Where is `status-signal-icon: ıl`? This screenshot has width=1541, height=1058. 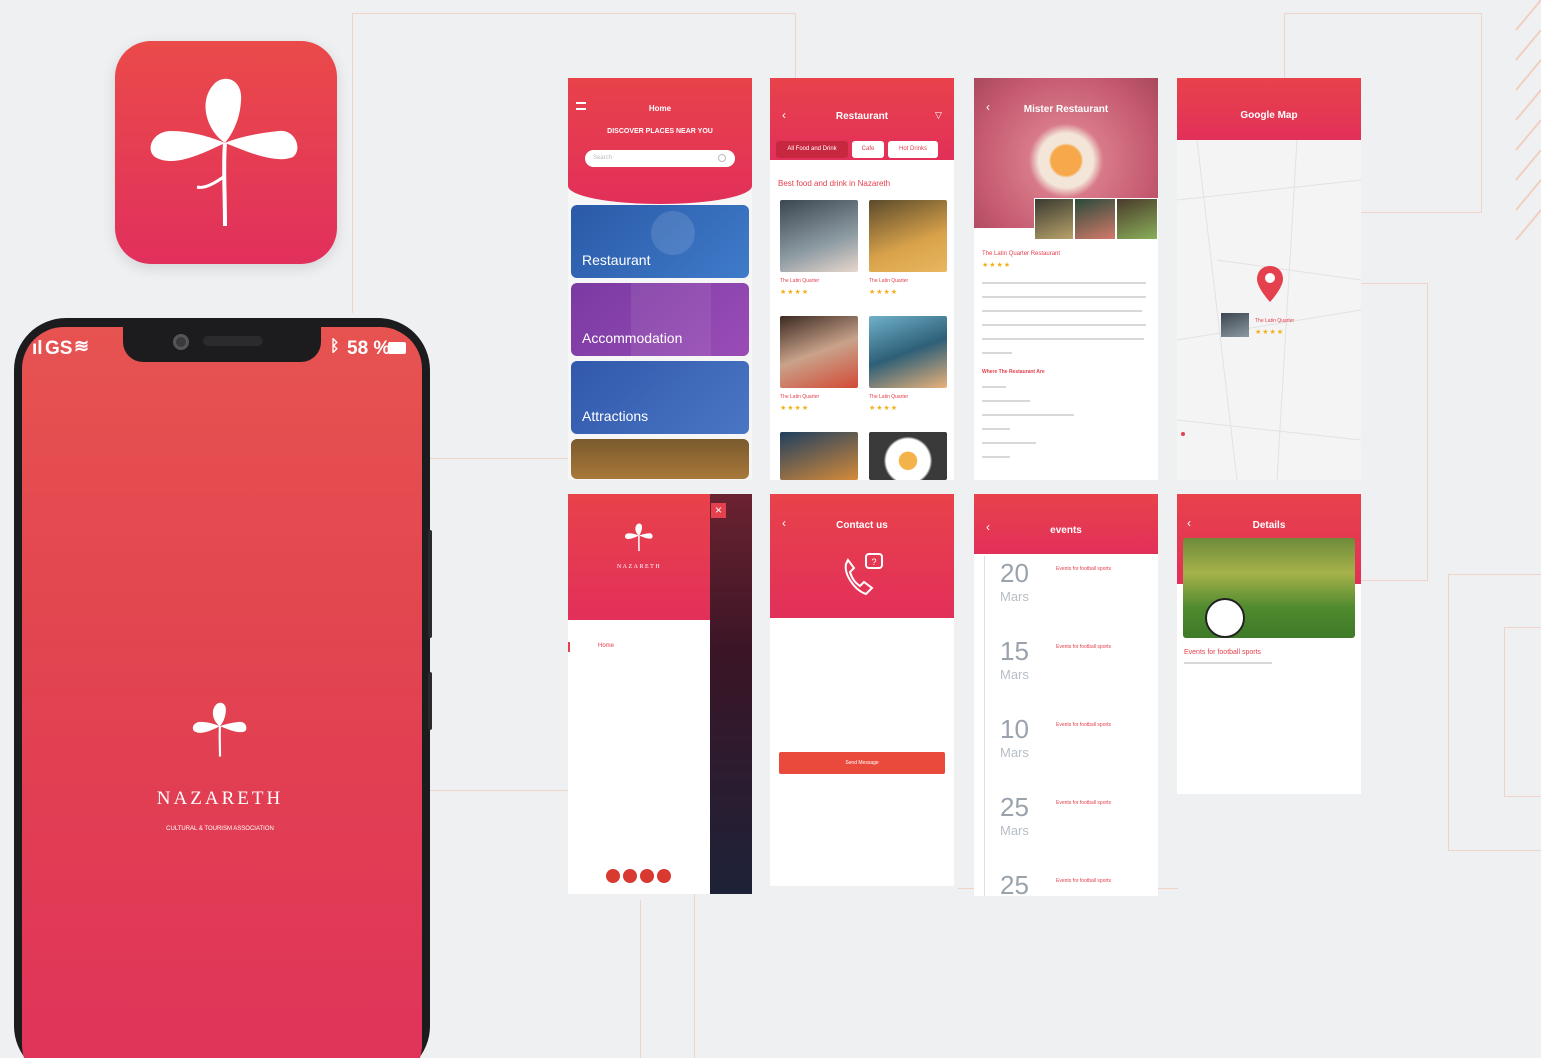
status-signal-icon: ıl is located at coordinates (37, 348).